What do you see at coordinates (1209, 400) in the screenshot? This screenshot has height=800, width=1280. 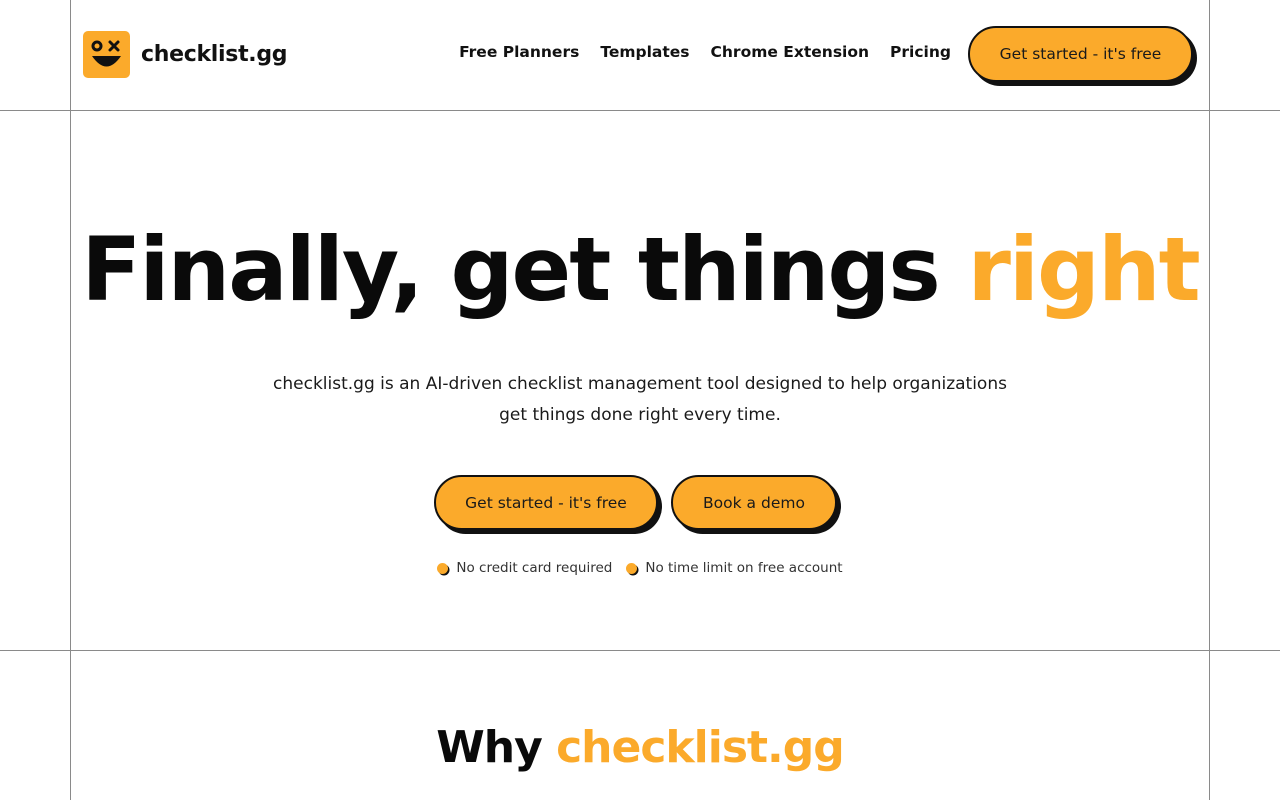 I see `grid-line-right` at bounding box center [1209, 400].